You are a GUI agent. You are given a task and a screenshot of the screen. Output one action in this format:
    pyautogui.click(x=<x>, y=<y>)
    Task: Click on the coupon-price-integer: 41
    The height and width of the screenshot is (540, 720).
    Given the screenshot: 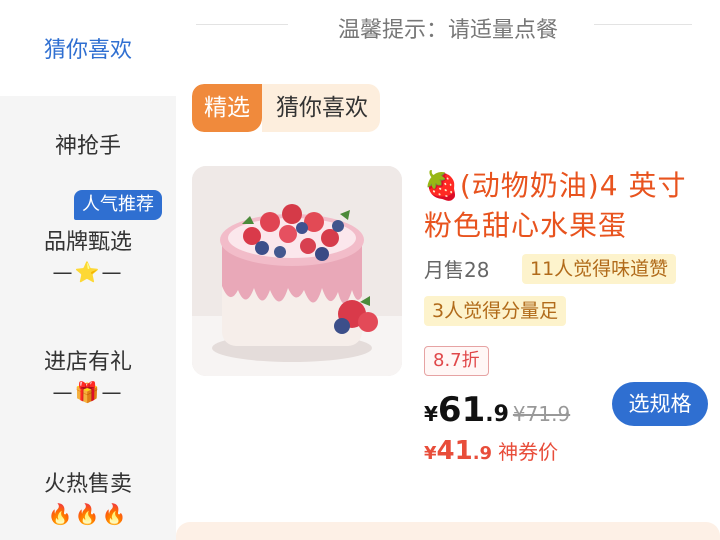 What is the action you would take?
    pyautogui.click(x=454, y=451)
    